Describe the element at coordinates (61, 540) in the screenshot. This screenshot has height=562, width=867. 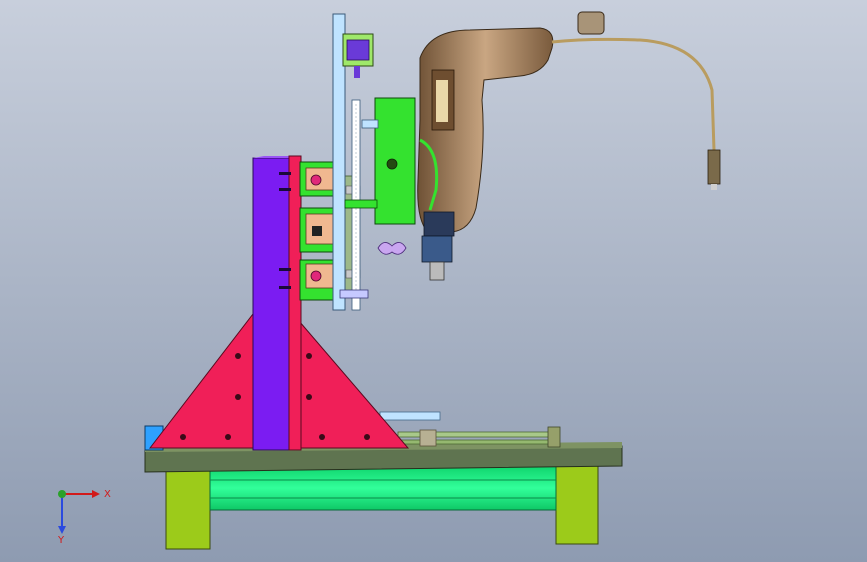
I see `axis-y-label: Y` at that location.